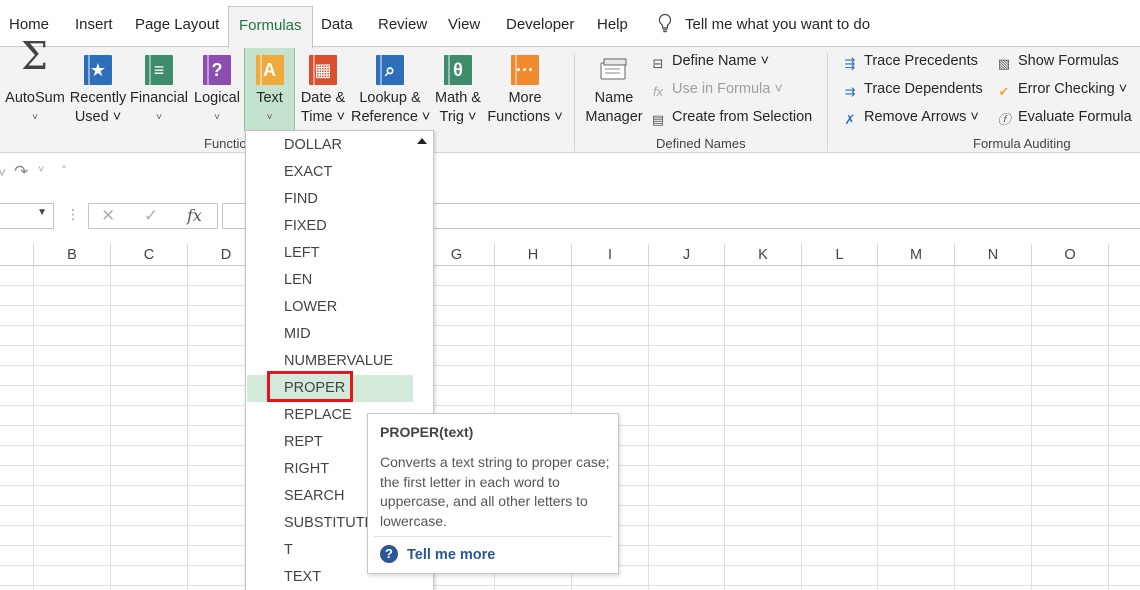 The height and width of the screenshot is (590, 1140). What do you see at coordinates (323, 70) in the screenshot?
I see `calendar-book-icon: ▦` at bounding box center [323, 70].